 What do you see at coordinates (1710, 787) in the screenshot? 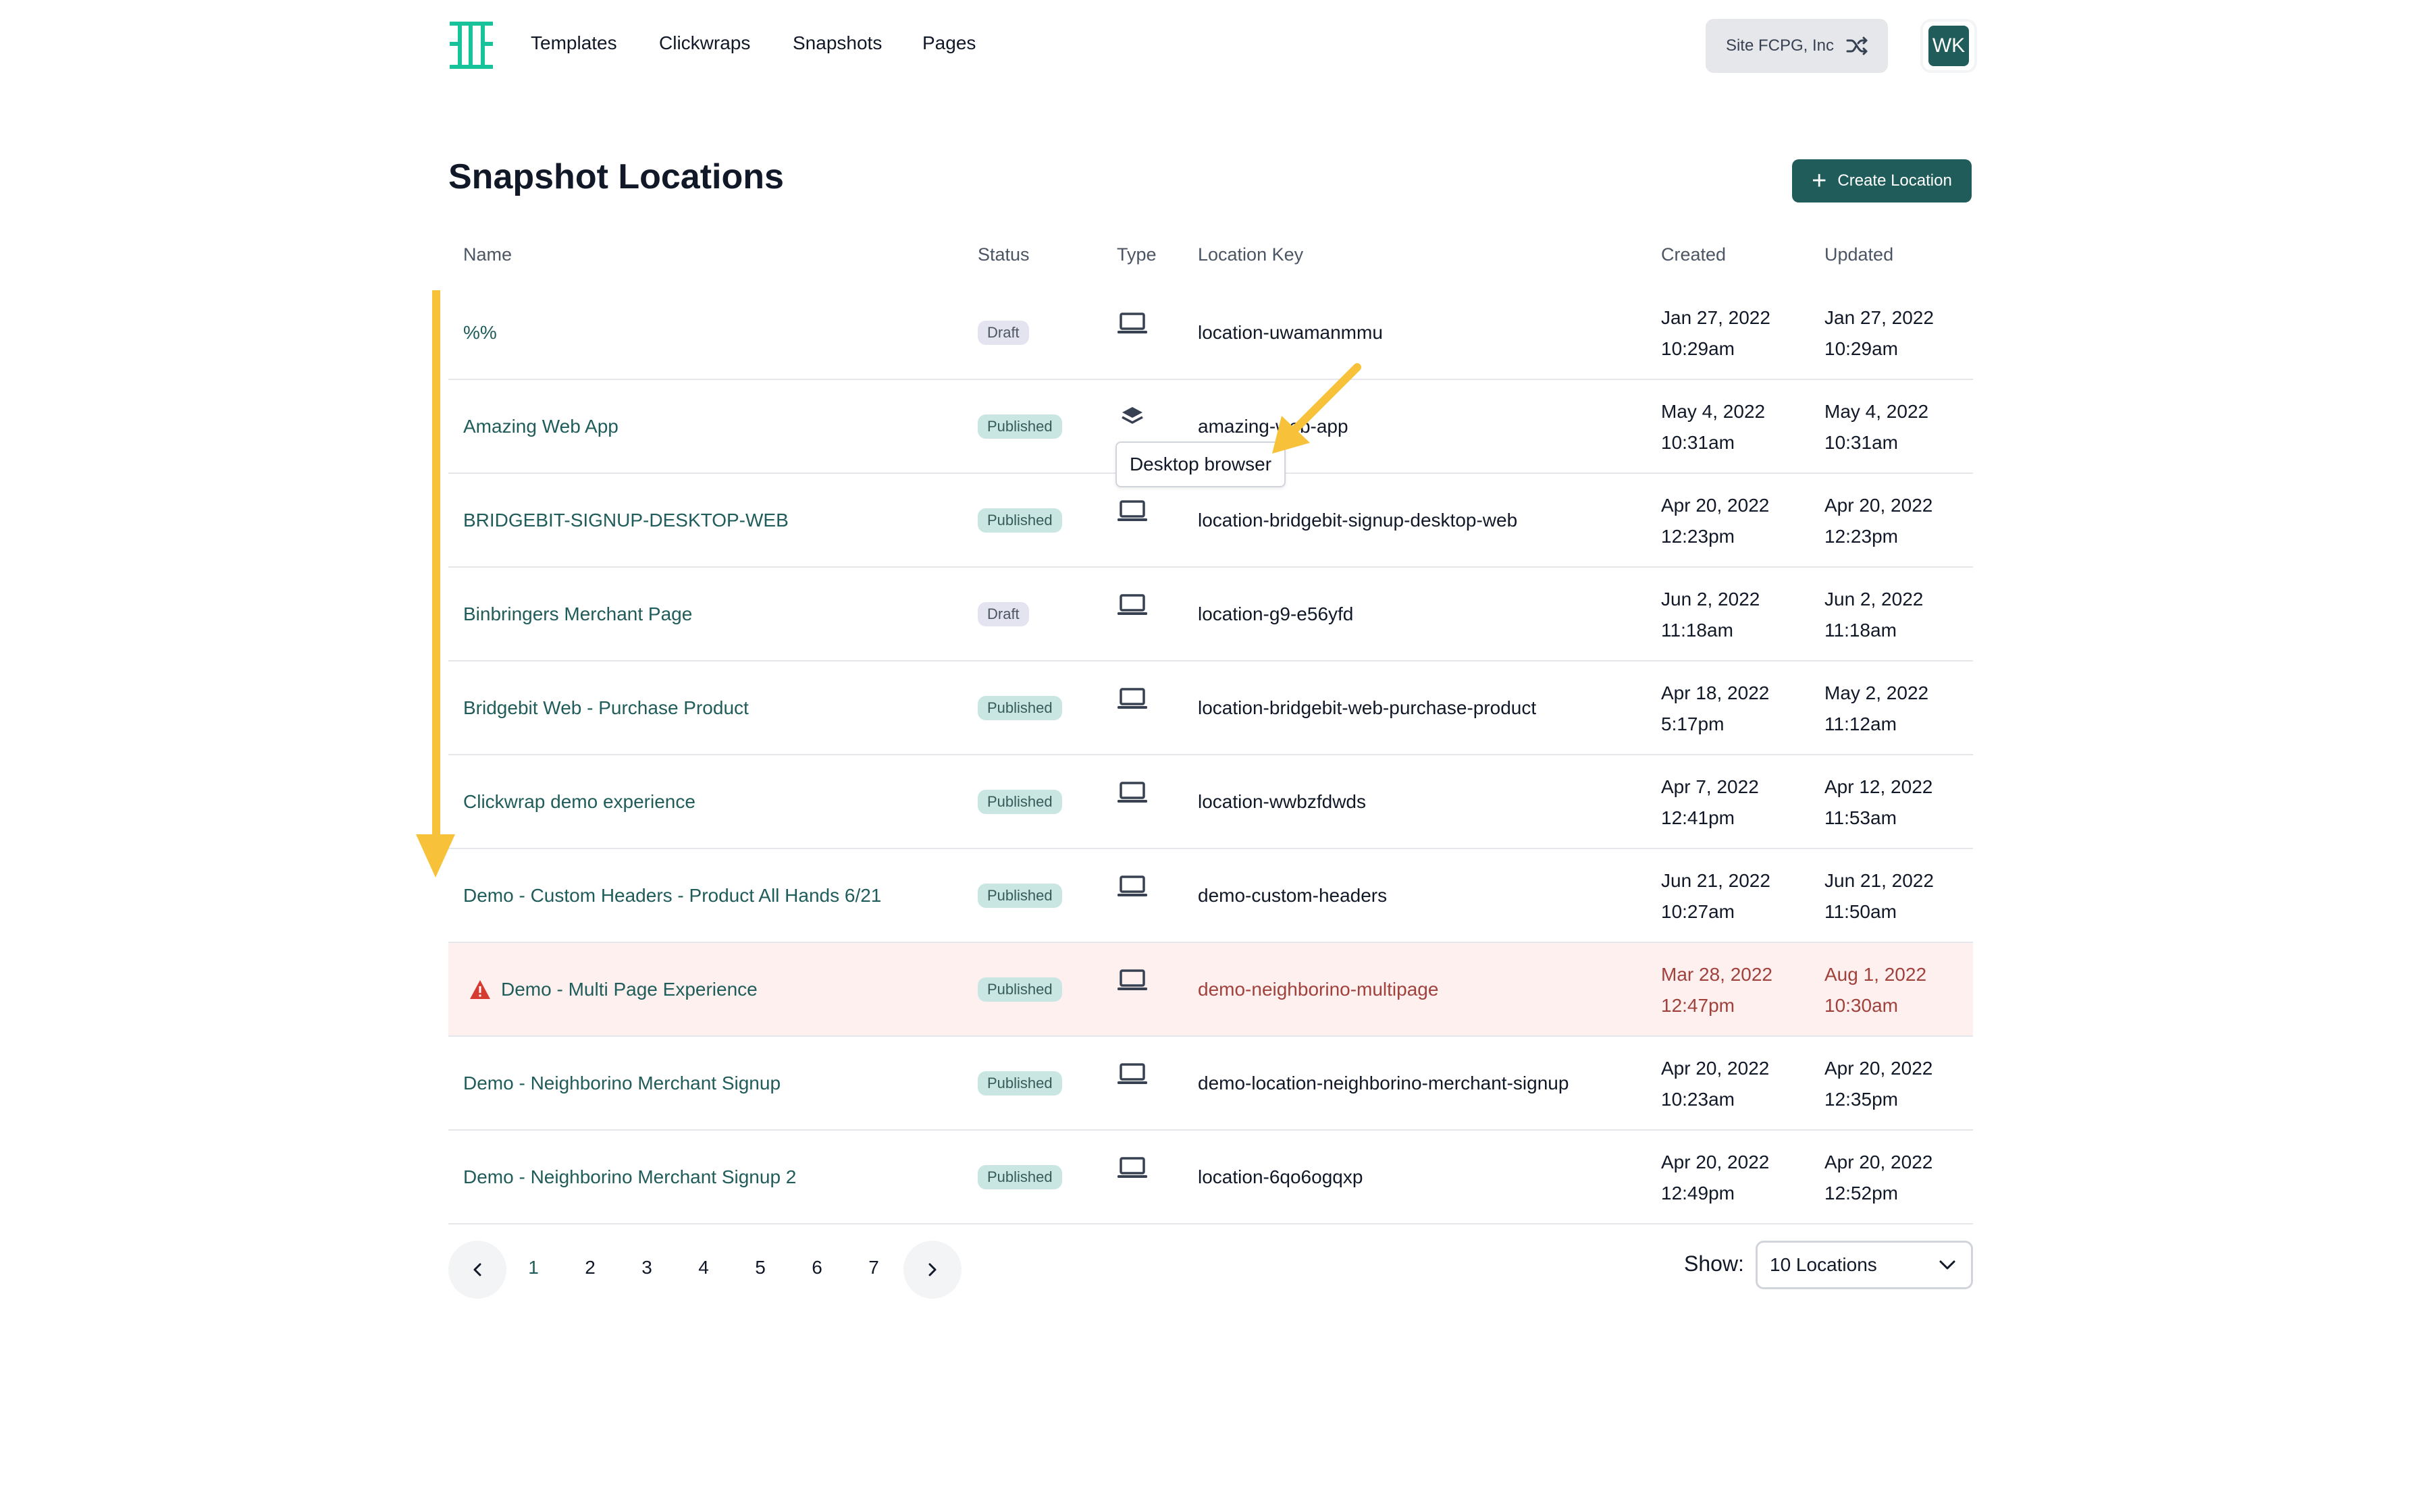
I see `created-date-day: Apr 7, 2022` at bounding box center [1710, 787].